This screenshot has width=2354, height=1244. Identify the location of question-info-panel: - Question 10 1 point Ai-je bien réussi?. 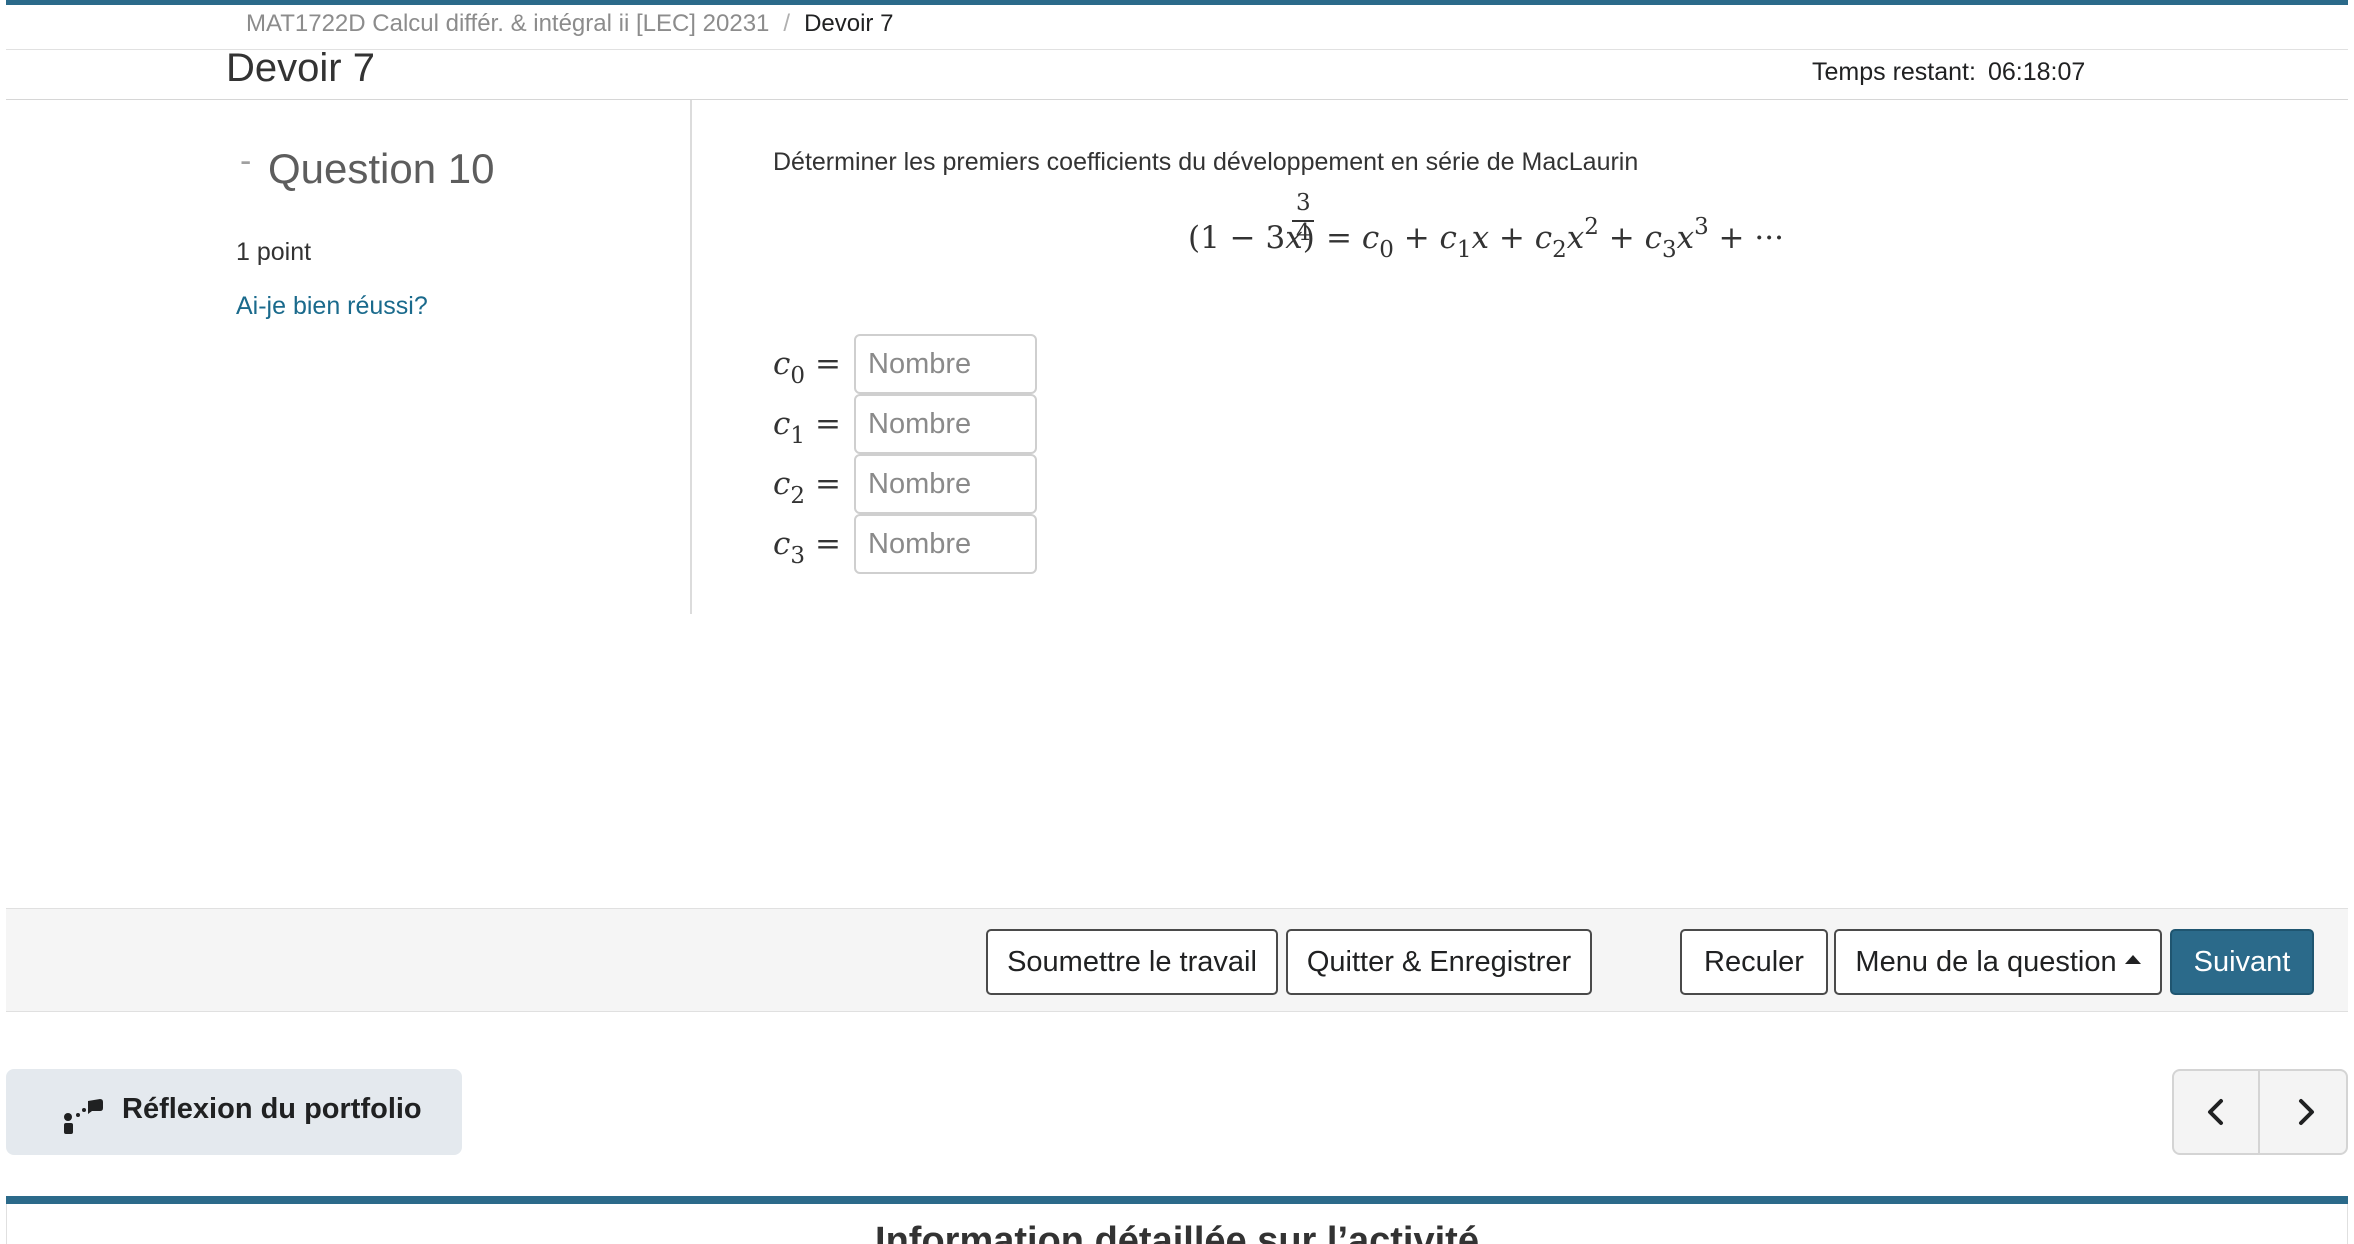
(349, 357).